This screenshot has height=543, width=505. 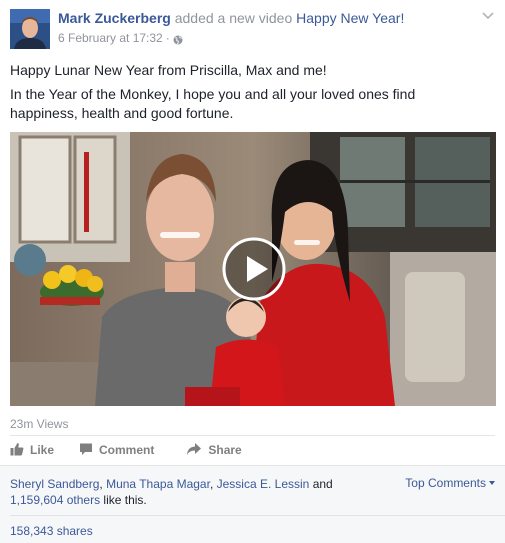 I want to click on play-button, so click(x=254, y=269).